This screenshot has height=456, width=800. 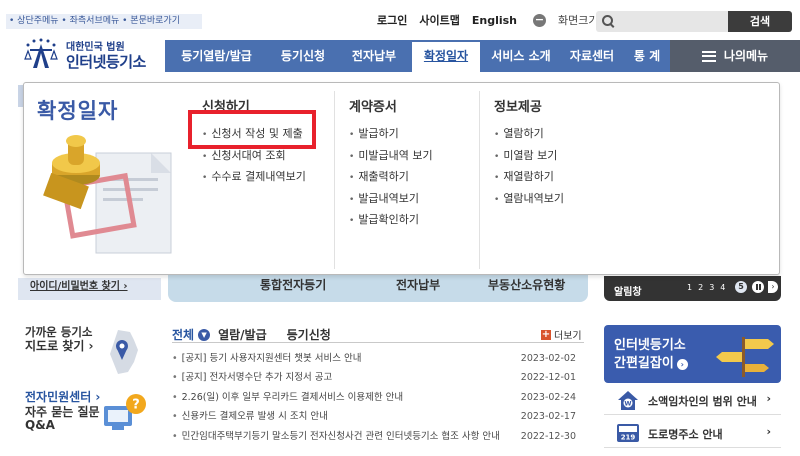 I want to click on notice-banner-label: 알림창, so click(x=628, y=292).